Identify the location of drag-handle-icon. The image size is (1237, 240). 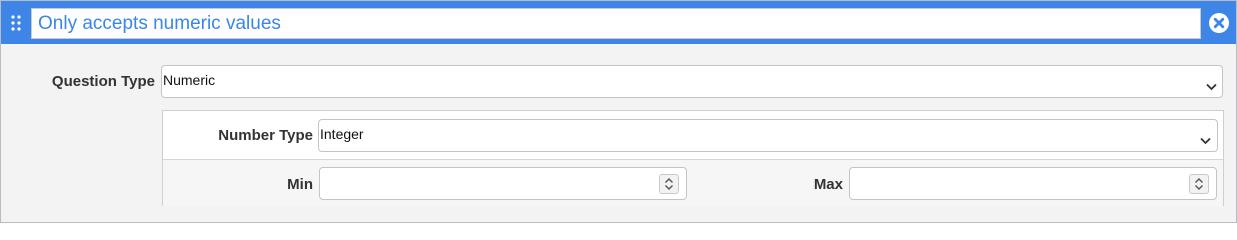
(16, 23).